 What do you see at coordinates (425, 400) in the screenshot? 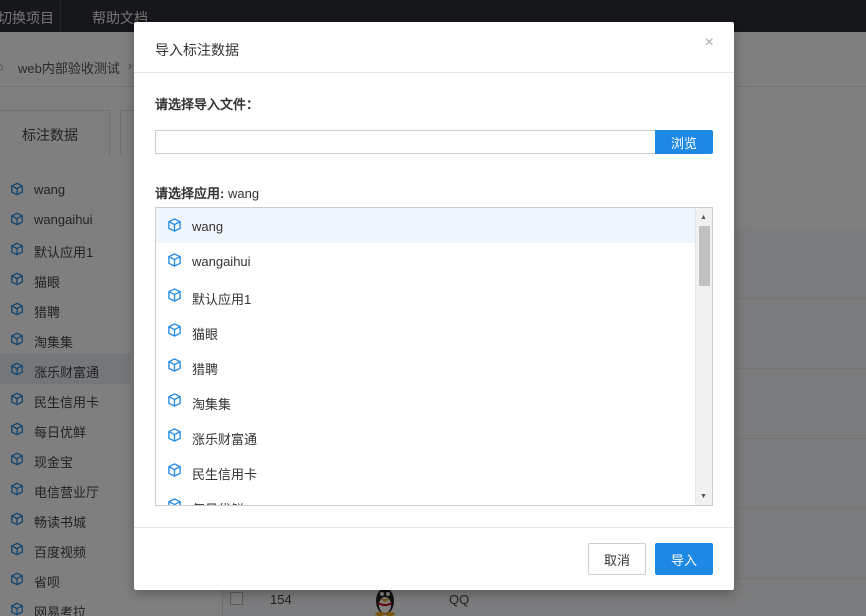
I see `app-list-item: 淘集集` at bounding box center [425, 400].